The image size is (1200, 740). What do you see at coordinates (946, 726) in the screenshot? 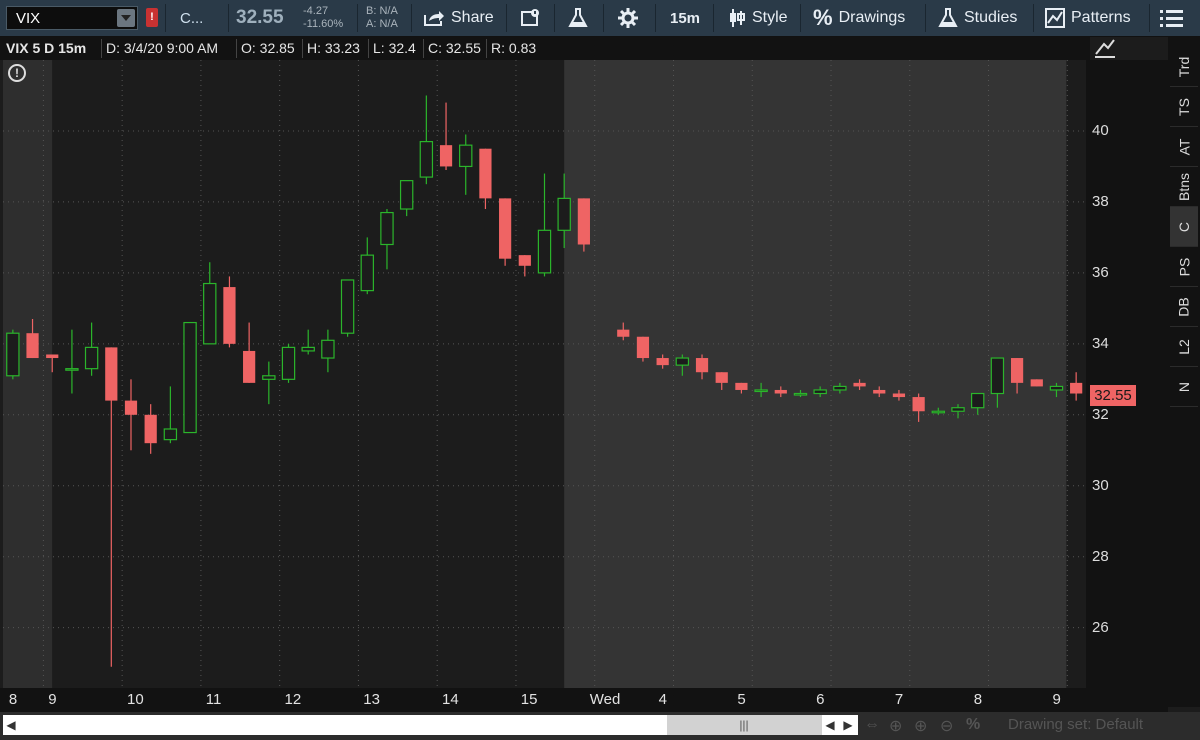
I see `zoom-out-icon: ⊖` at bounding box center [946, 726].